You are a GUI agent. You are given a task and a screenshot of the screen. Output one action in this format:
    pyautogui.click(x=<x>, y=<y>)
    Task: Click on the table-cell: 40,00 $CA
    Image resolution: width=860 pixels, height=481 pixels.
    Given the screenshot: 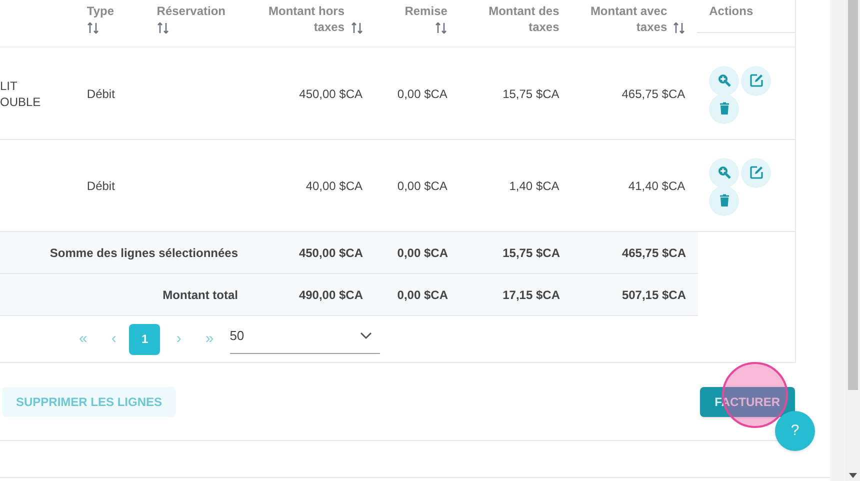 What is the action you would take?
    pyautogui.click(x=334, y=185)
    